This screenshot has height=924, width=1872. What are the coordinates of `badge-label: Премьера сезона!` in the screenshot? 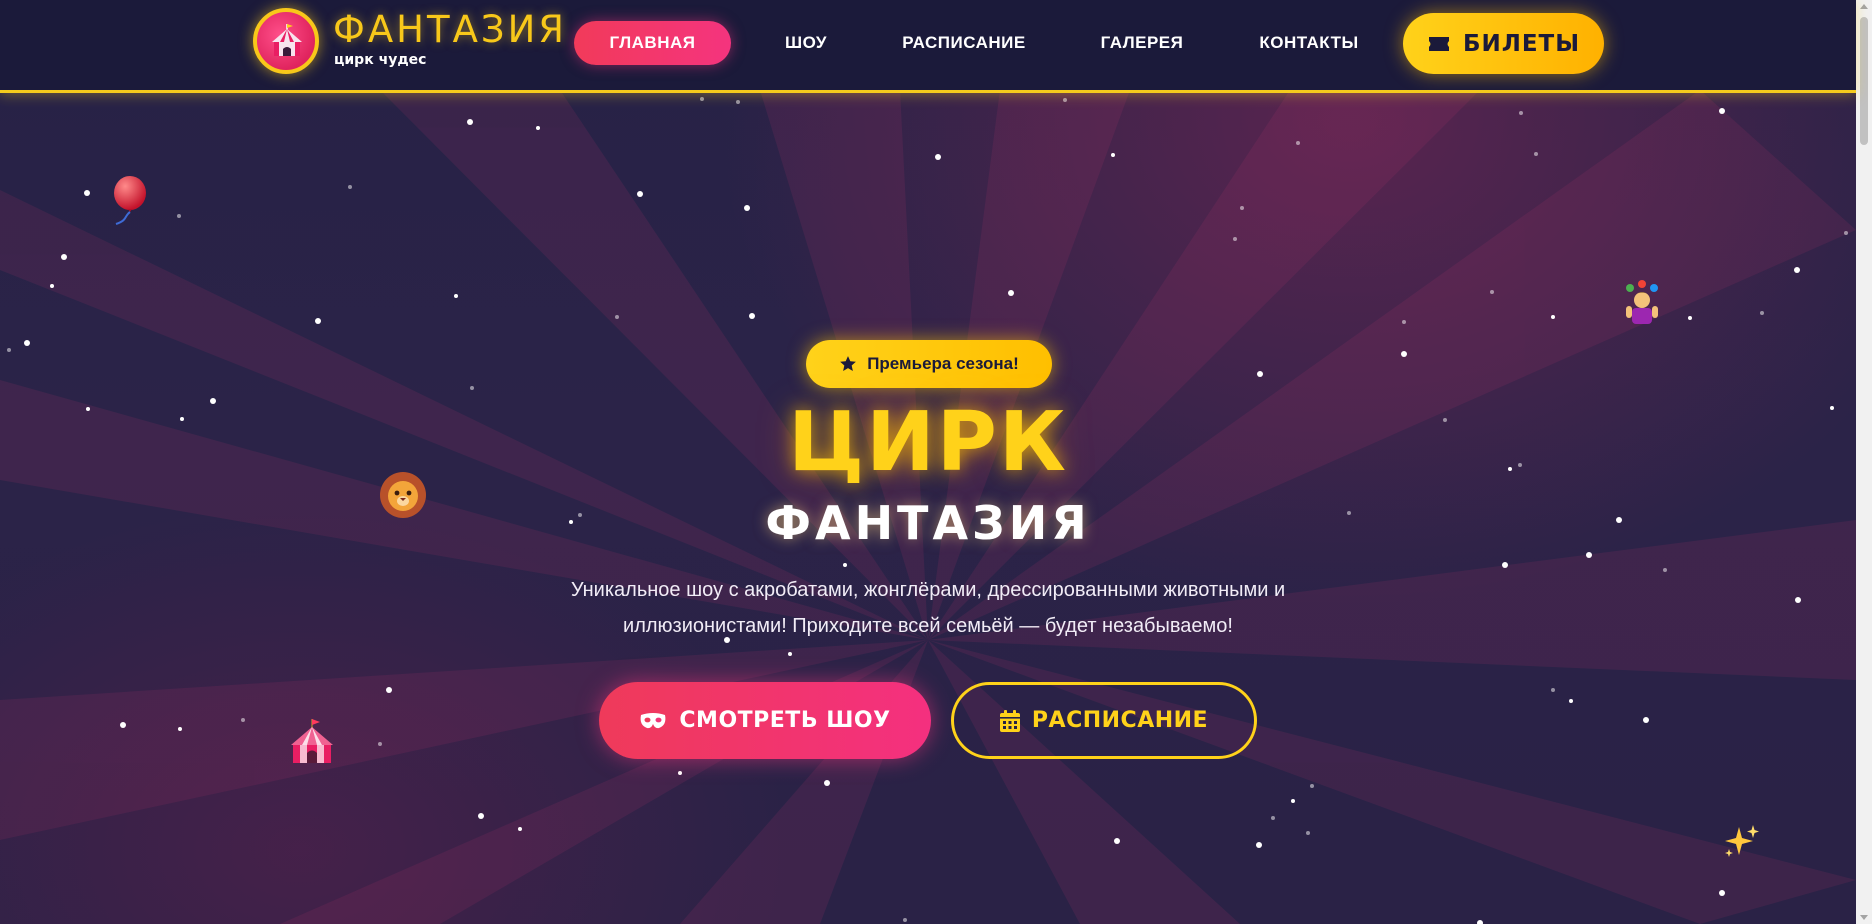 It's located at (943, 363).